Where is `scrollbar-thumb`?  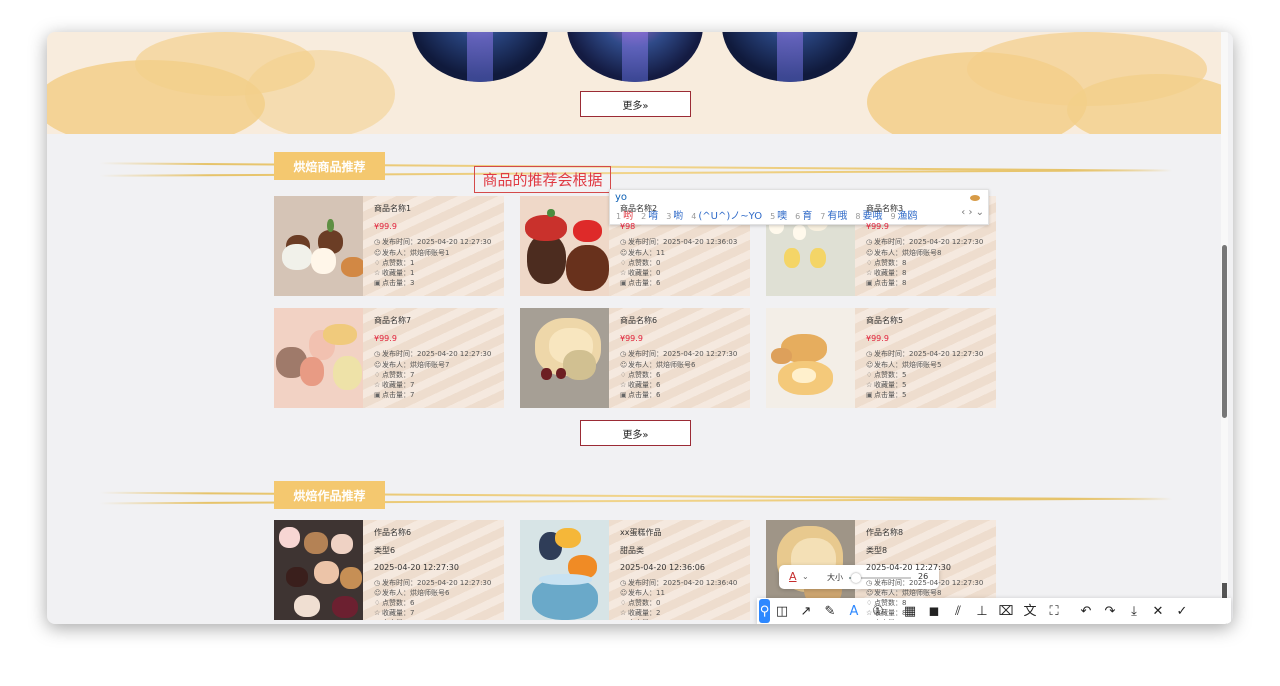
scrollbar-thumb is located at coordinates (1224, 331).